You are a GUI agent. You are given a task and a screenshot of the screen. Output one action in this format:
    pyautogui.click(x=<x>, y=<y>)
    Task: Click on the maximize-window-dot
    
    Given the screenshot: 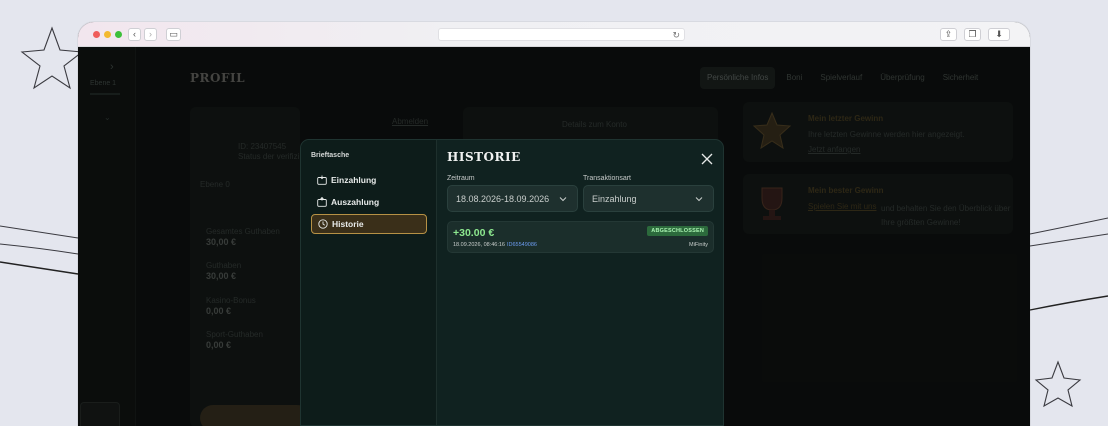 What is the action you would take?
    pyautogui.click(x=118, y=34)
    